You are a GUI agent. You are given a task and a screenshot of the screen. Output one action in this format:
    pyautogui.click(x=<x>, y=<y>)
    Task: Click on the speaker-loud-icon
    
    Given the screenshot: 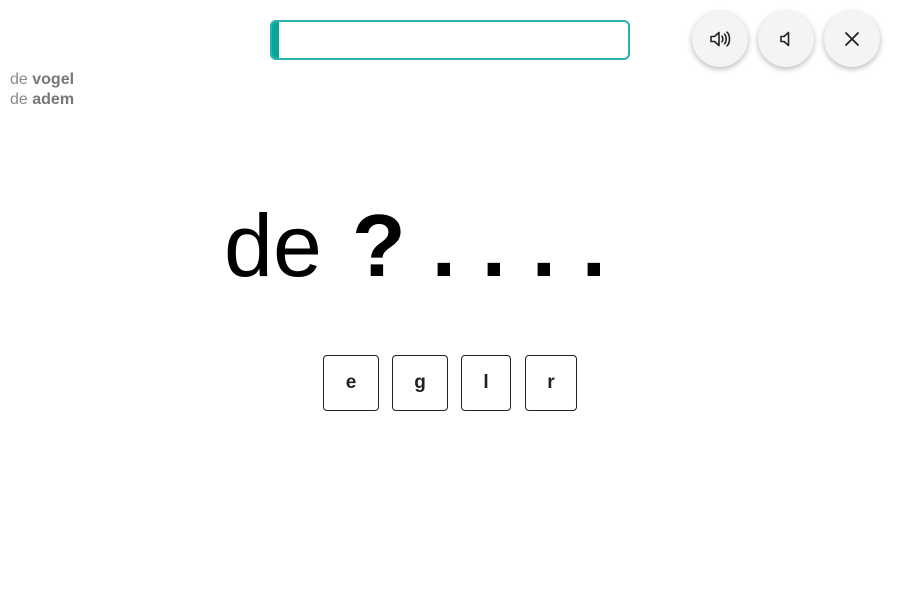 What is the action you would take?
    pyautogui.click(x=720, y=39)
    